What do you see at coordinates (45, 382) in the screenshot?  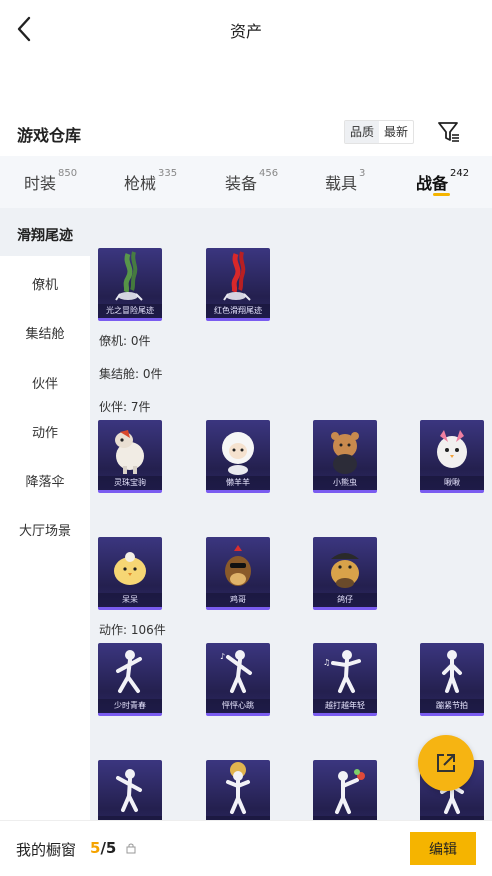 I see `sidebar-item-partner: 伙伴` at bounding box center [45, 382].